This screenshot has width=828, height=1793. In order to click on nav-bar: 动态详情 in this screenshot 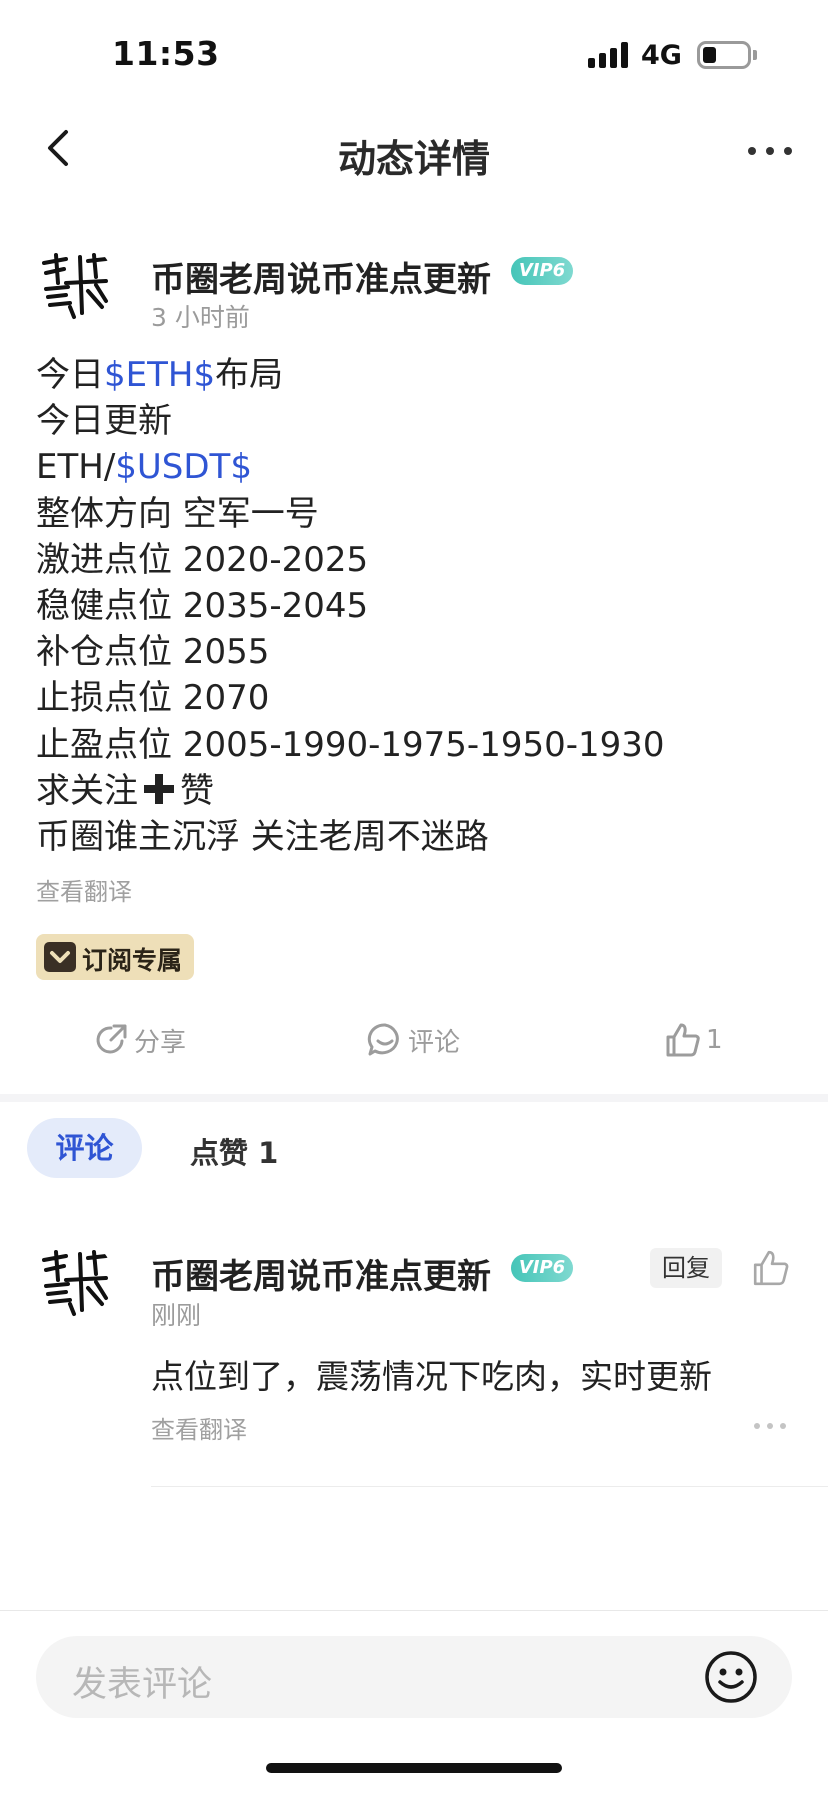, I will do `click(414, 151)`.